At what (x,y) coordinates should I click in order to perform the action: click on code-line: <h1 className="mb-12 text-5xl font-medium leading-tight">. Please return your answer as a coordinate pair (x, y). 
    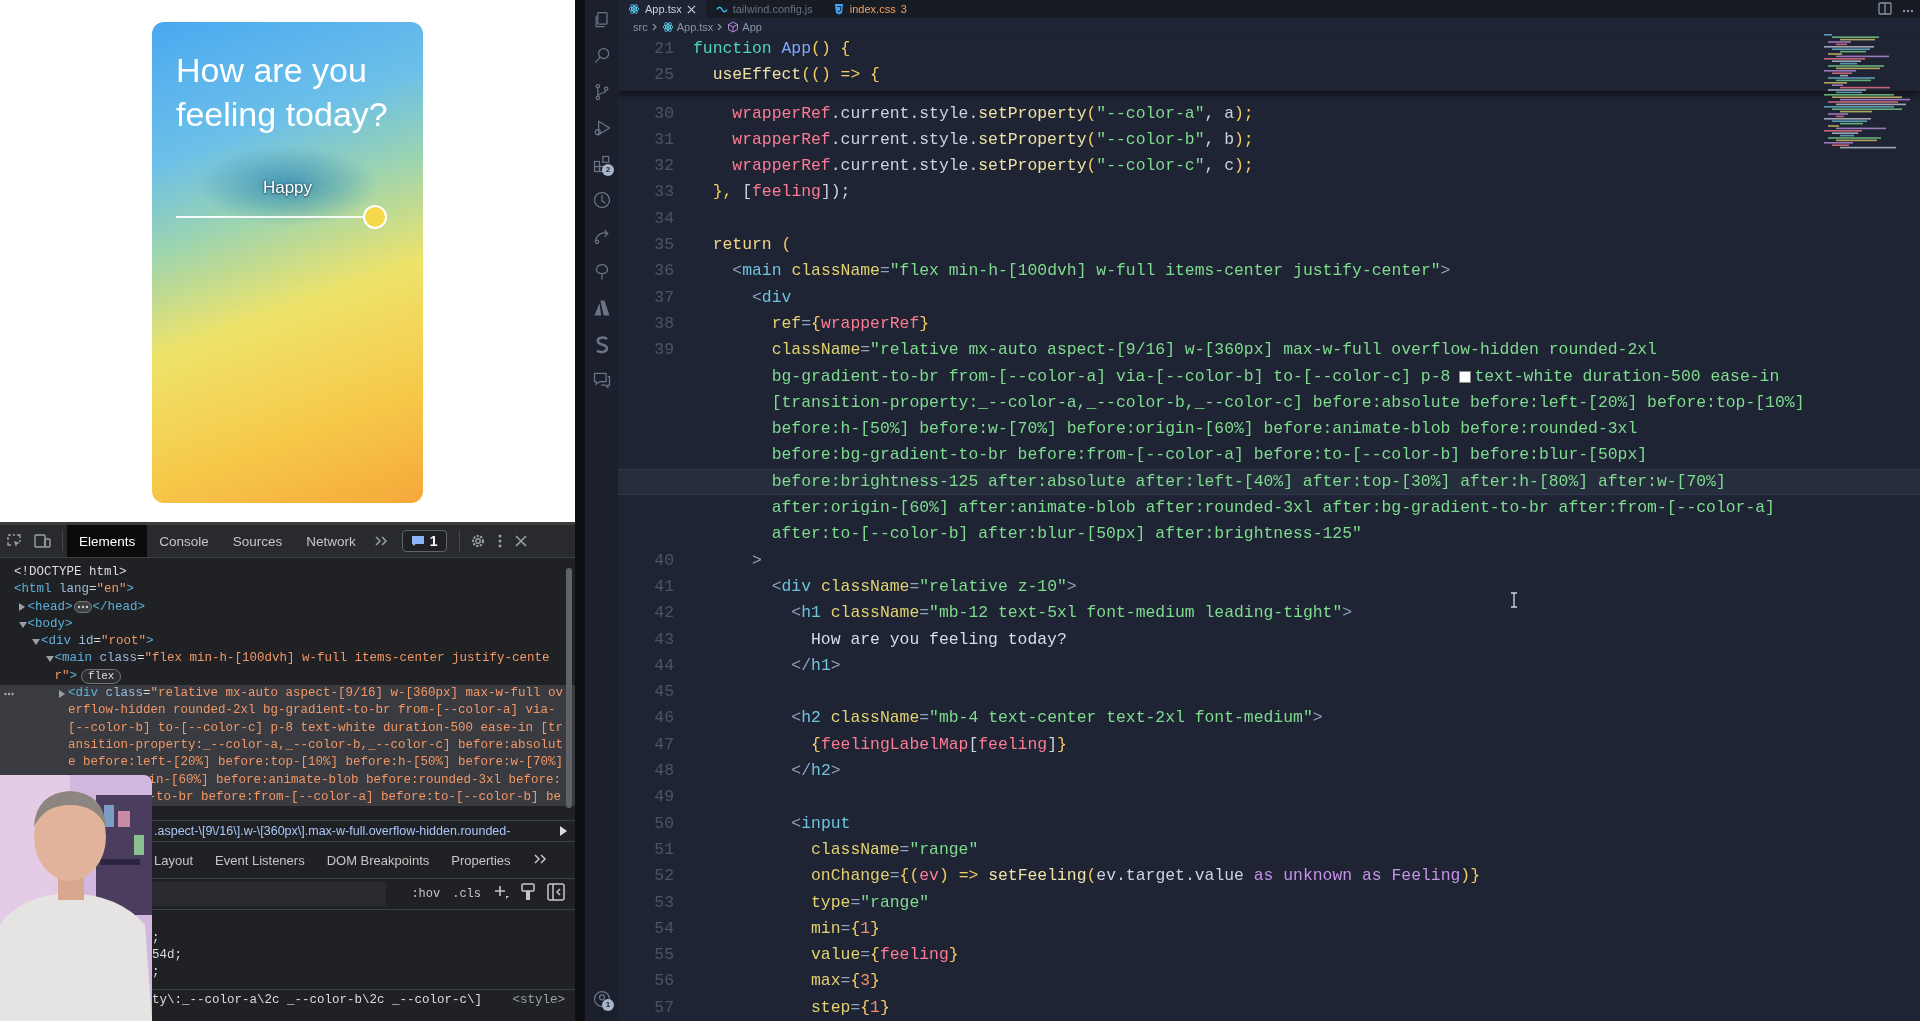
    Looking at the image, I should click on (1072, 613).